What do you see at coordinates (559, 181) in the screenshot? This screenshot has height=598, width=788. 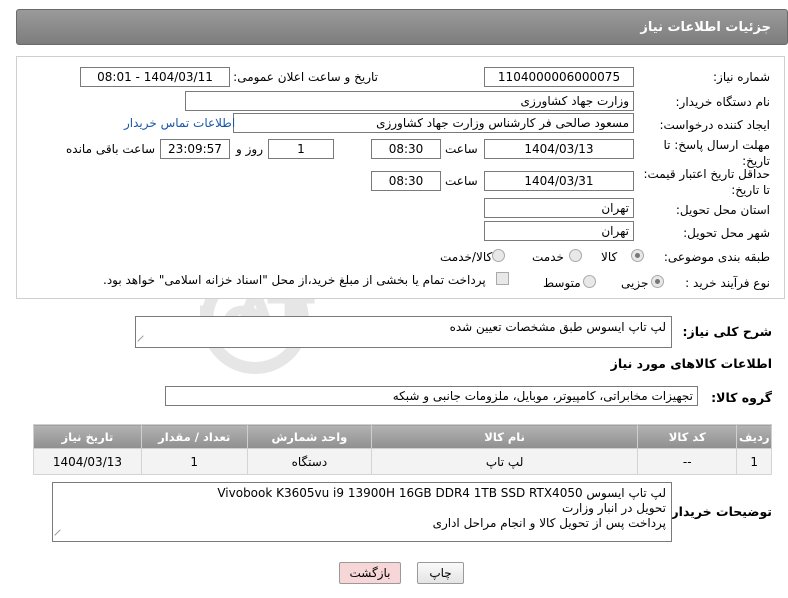 I see `validity-date-field: 1404/03/31` at bounding box center [559, 181].